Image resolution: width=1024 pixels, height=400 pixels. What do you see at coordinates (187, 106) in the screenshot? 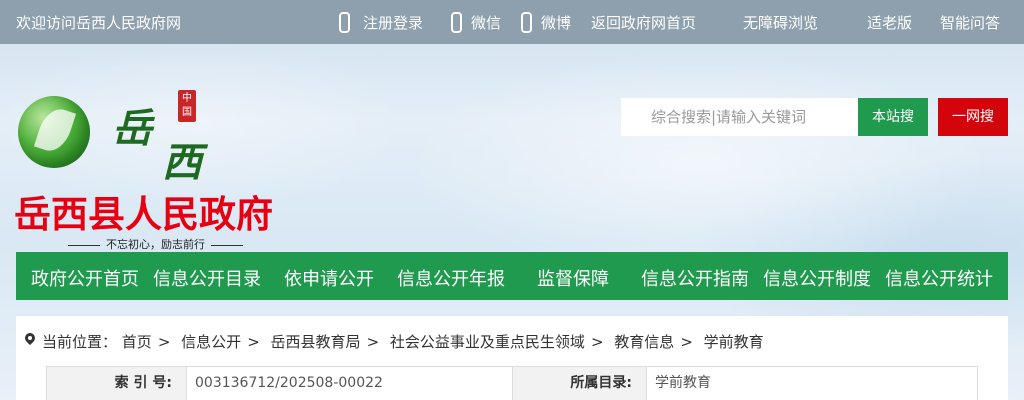
I see `logo-seal: 中国` at bounding box center [187, 106].